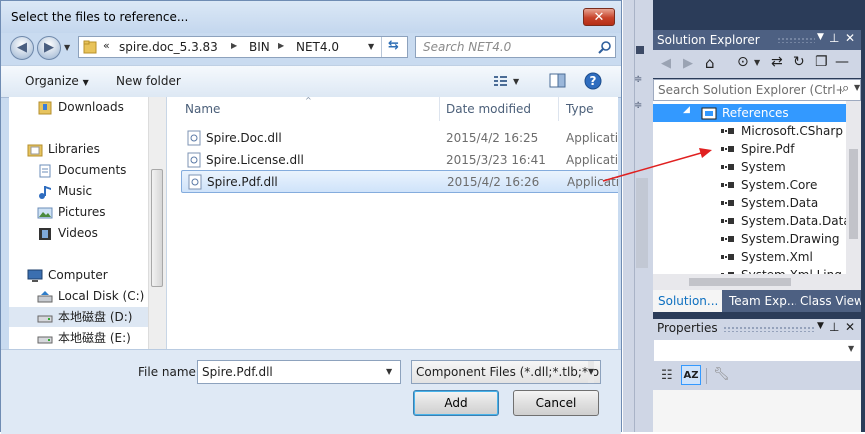  Describe the element at coordinates (157, 228) in the screenshot. I see `navigation-scrollbar-thumb` at that location.